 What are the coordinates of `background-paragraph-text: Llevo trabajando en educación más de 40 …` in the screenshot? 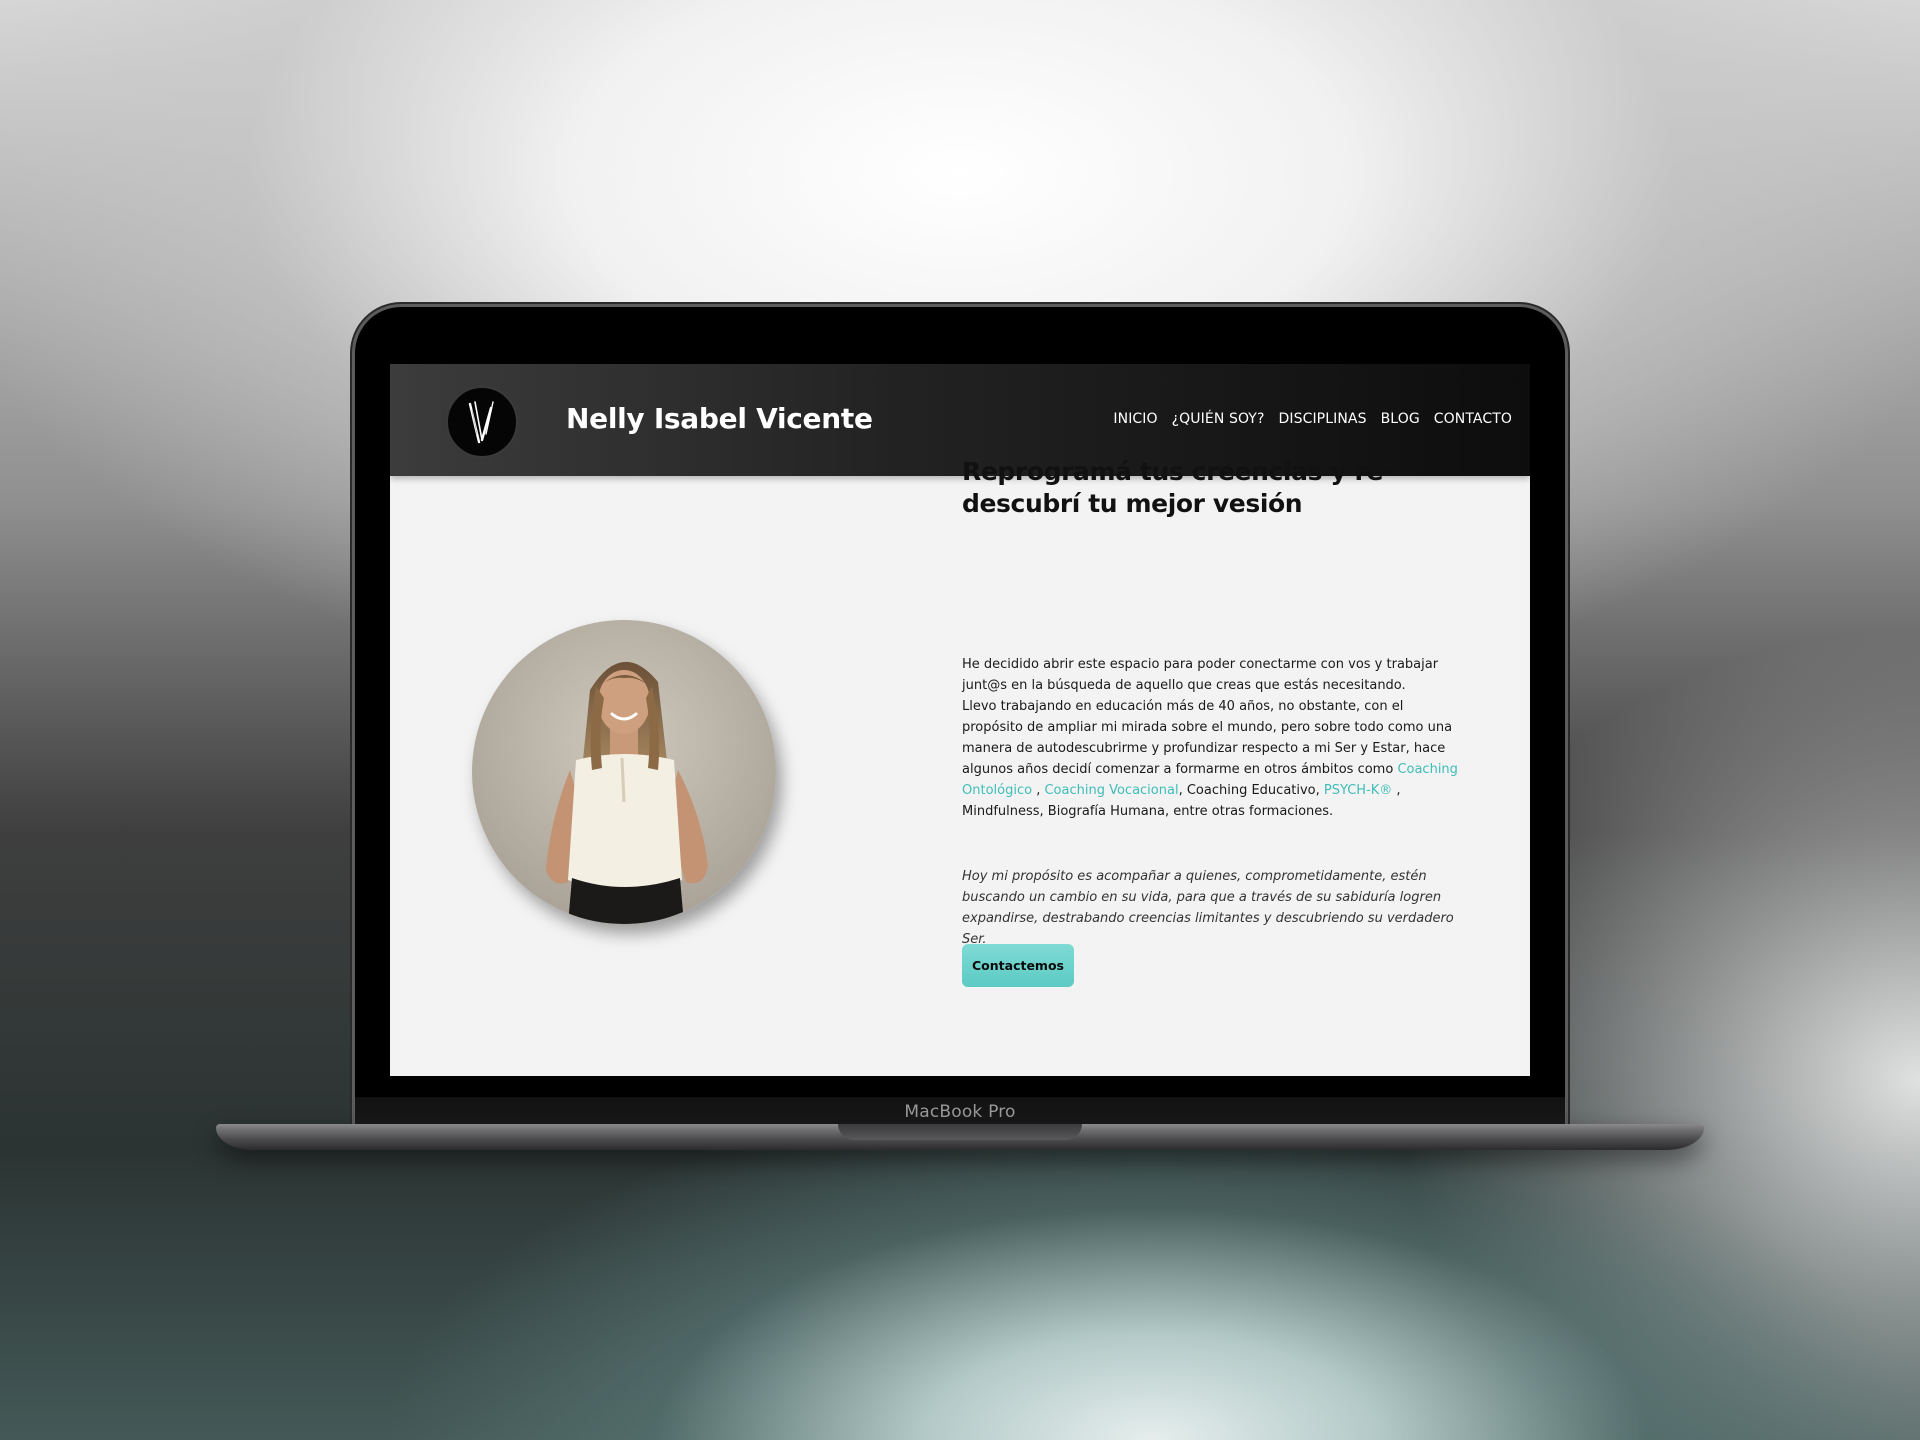 It's located at (1207, 738).